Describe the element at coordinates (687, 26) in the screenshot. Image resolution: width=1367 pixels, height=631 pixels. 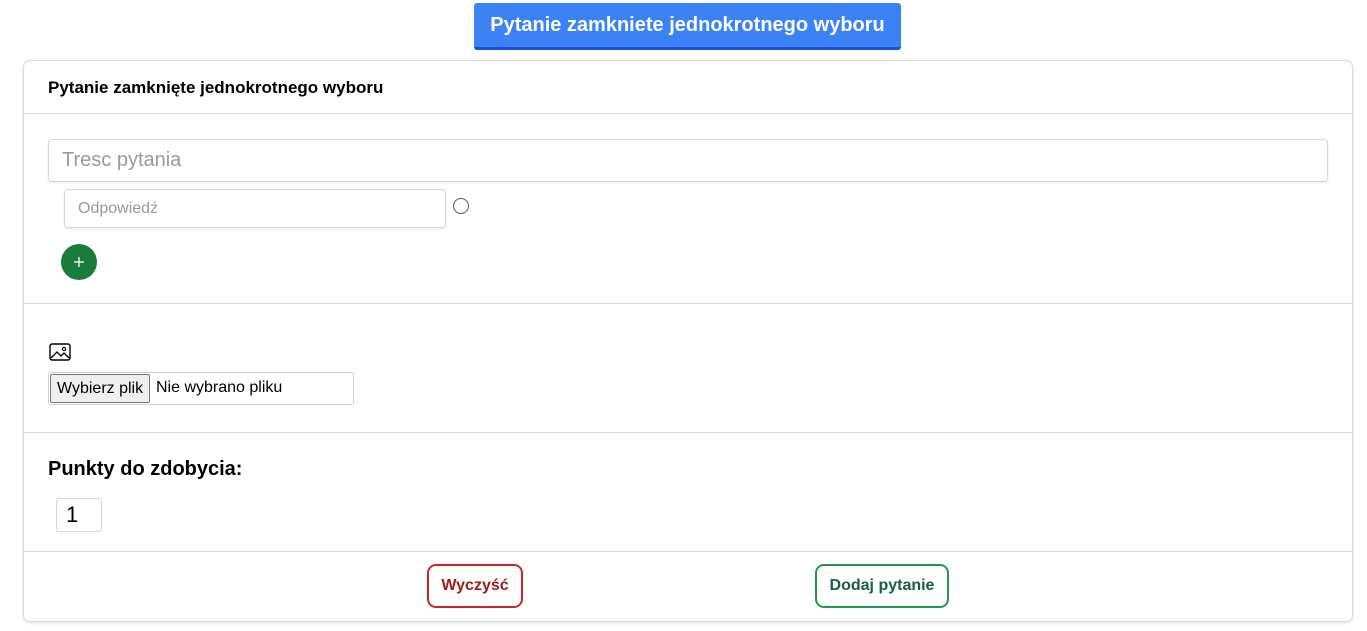
I see `question-type-button: Pytanie zamkniete jednokrotnego wyboru` at that location.